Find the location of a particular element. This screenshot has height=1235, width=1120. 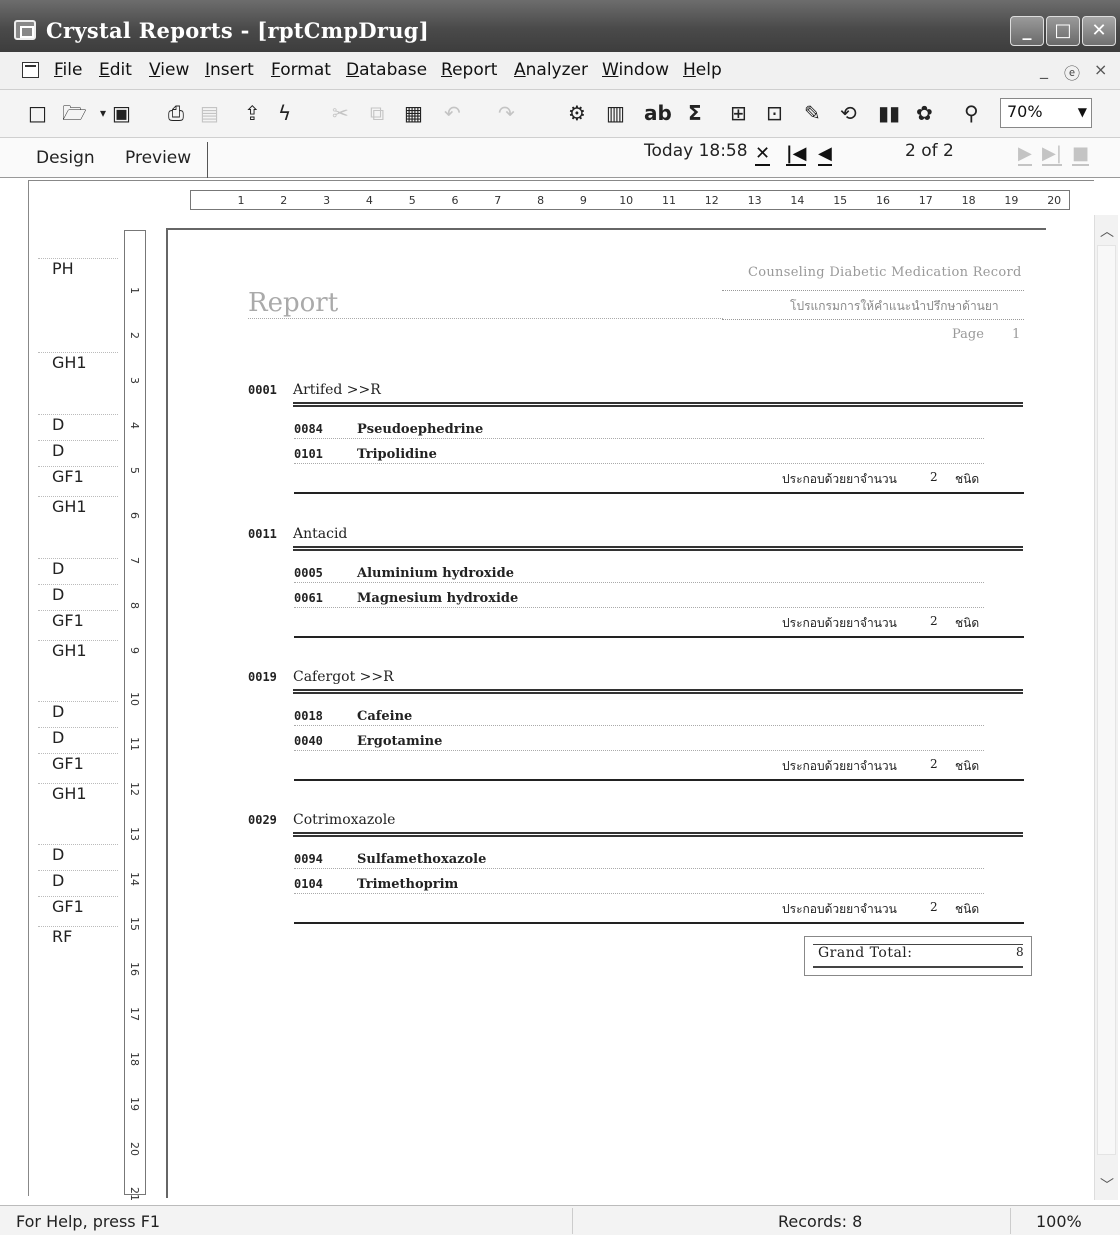

ruler-tick-label: 5 is located at coordinates (134, 470).